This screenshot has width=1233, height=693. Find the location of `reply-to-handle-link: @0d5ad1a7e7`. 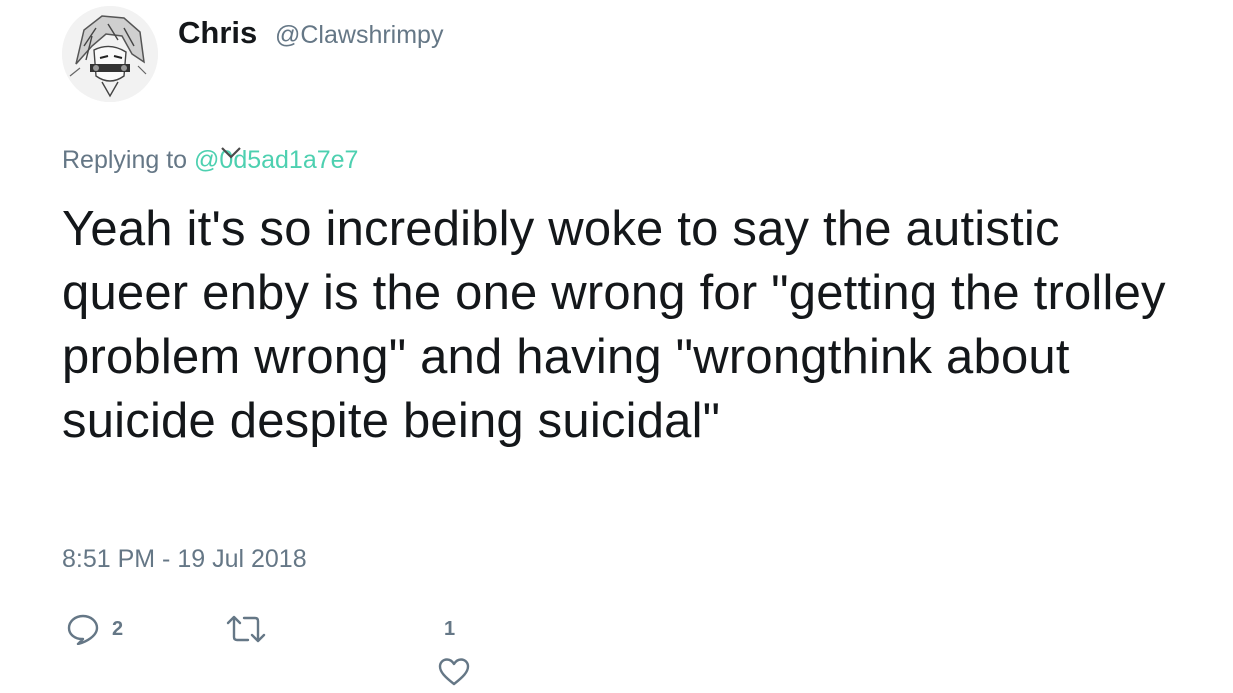

reply-to-handle-link: @0d5ad1a7e7 is located at coordinates (276, 160).